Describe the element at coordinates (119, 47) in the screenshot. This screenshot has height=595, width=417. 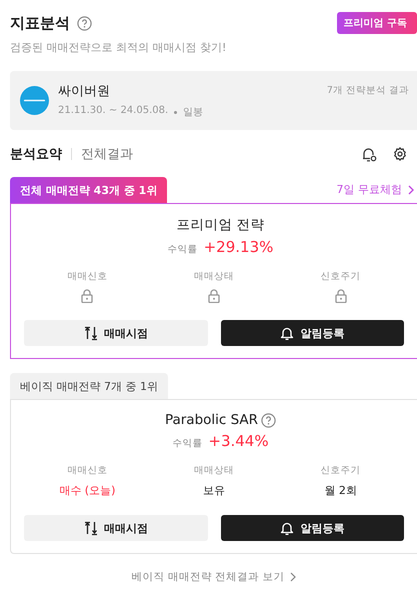
I see `subtitle: 검증된 매매전략으로 최적의 매매시점 찾기!` at that location.